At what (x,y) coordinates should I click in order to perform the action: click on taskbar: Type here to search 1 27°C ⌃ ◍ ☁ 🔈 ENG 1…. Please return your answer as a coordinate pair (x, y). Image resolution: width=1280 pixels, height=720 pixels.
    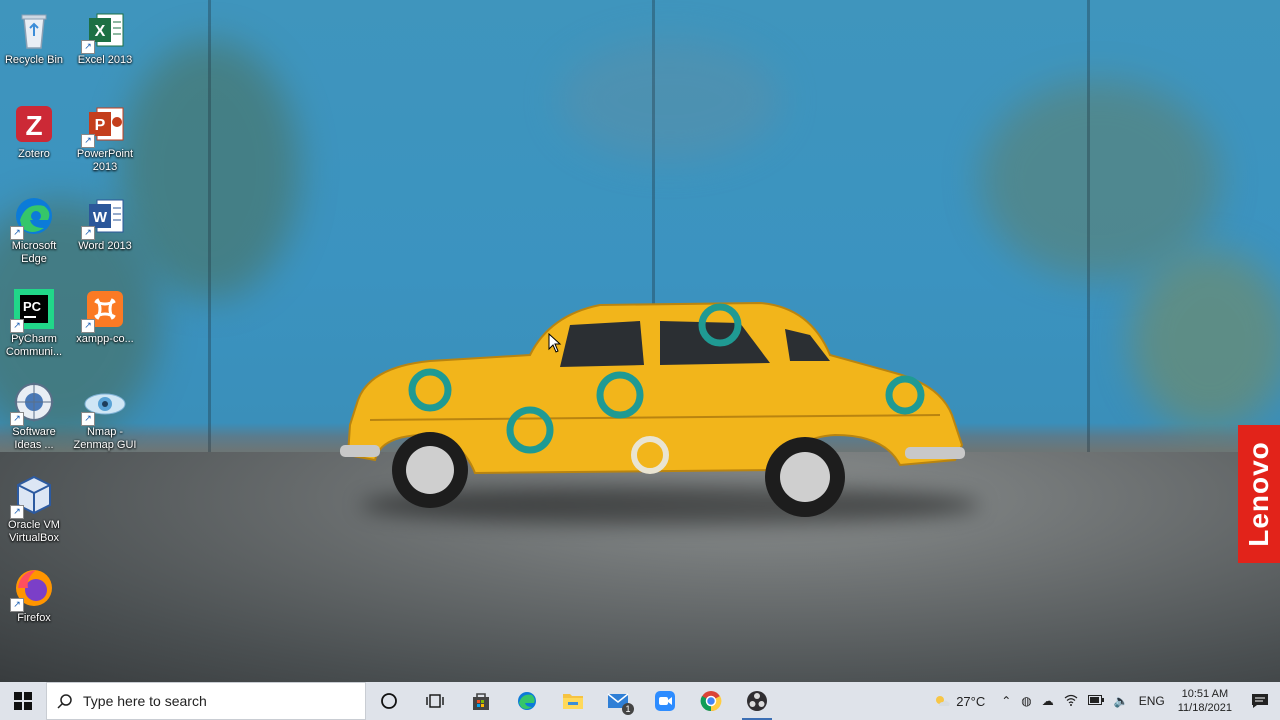
    Looking at the image, I should click on (640, 701).